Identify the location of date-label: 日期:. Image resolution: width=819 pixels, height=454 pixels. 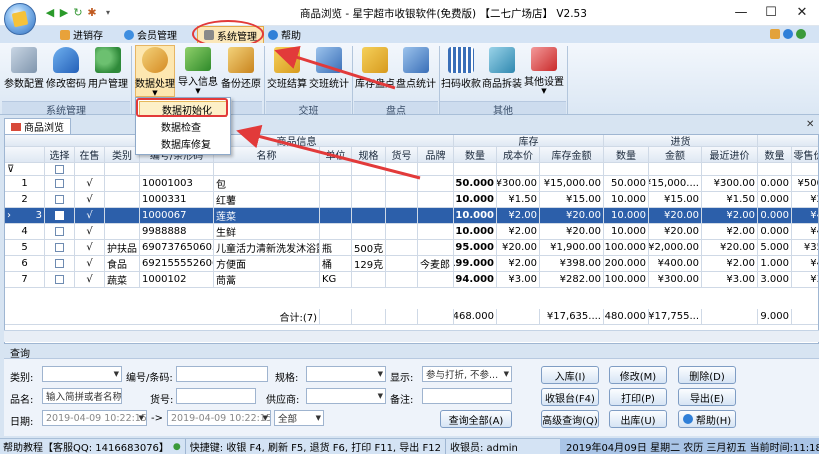
(22, 422).